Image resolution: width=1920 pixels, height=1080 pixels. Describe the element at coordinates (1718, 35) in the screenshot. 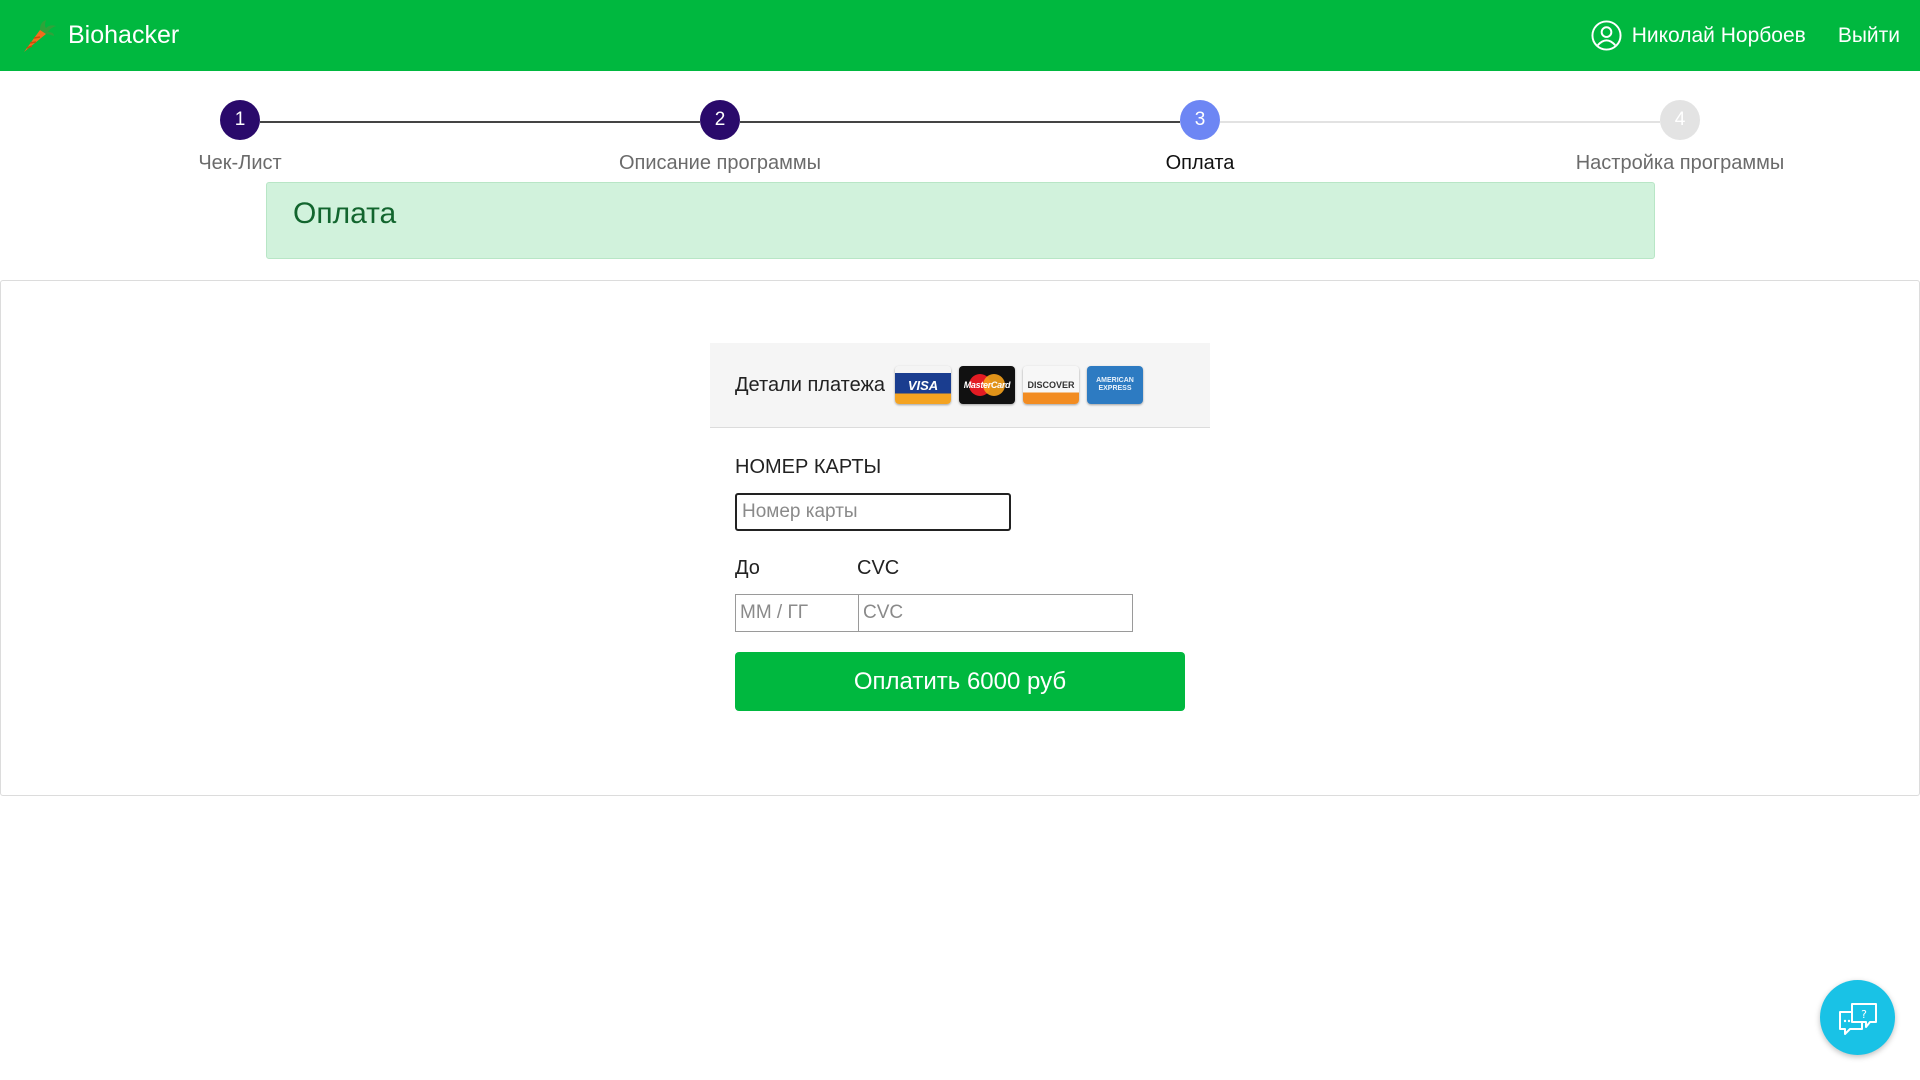

I see `user-name: Николай Норбоев` at that location.